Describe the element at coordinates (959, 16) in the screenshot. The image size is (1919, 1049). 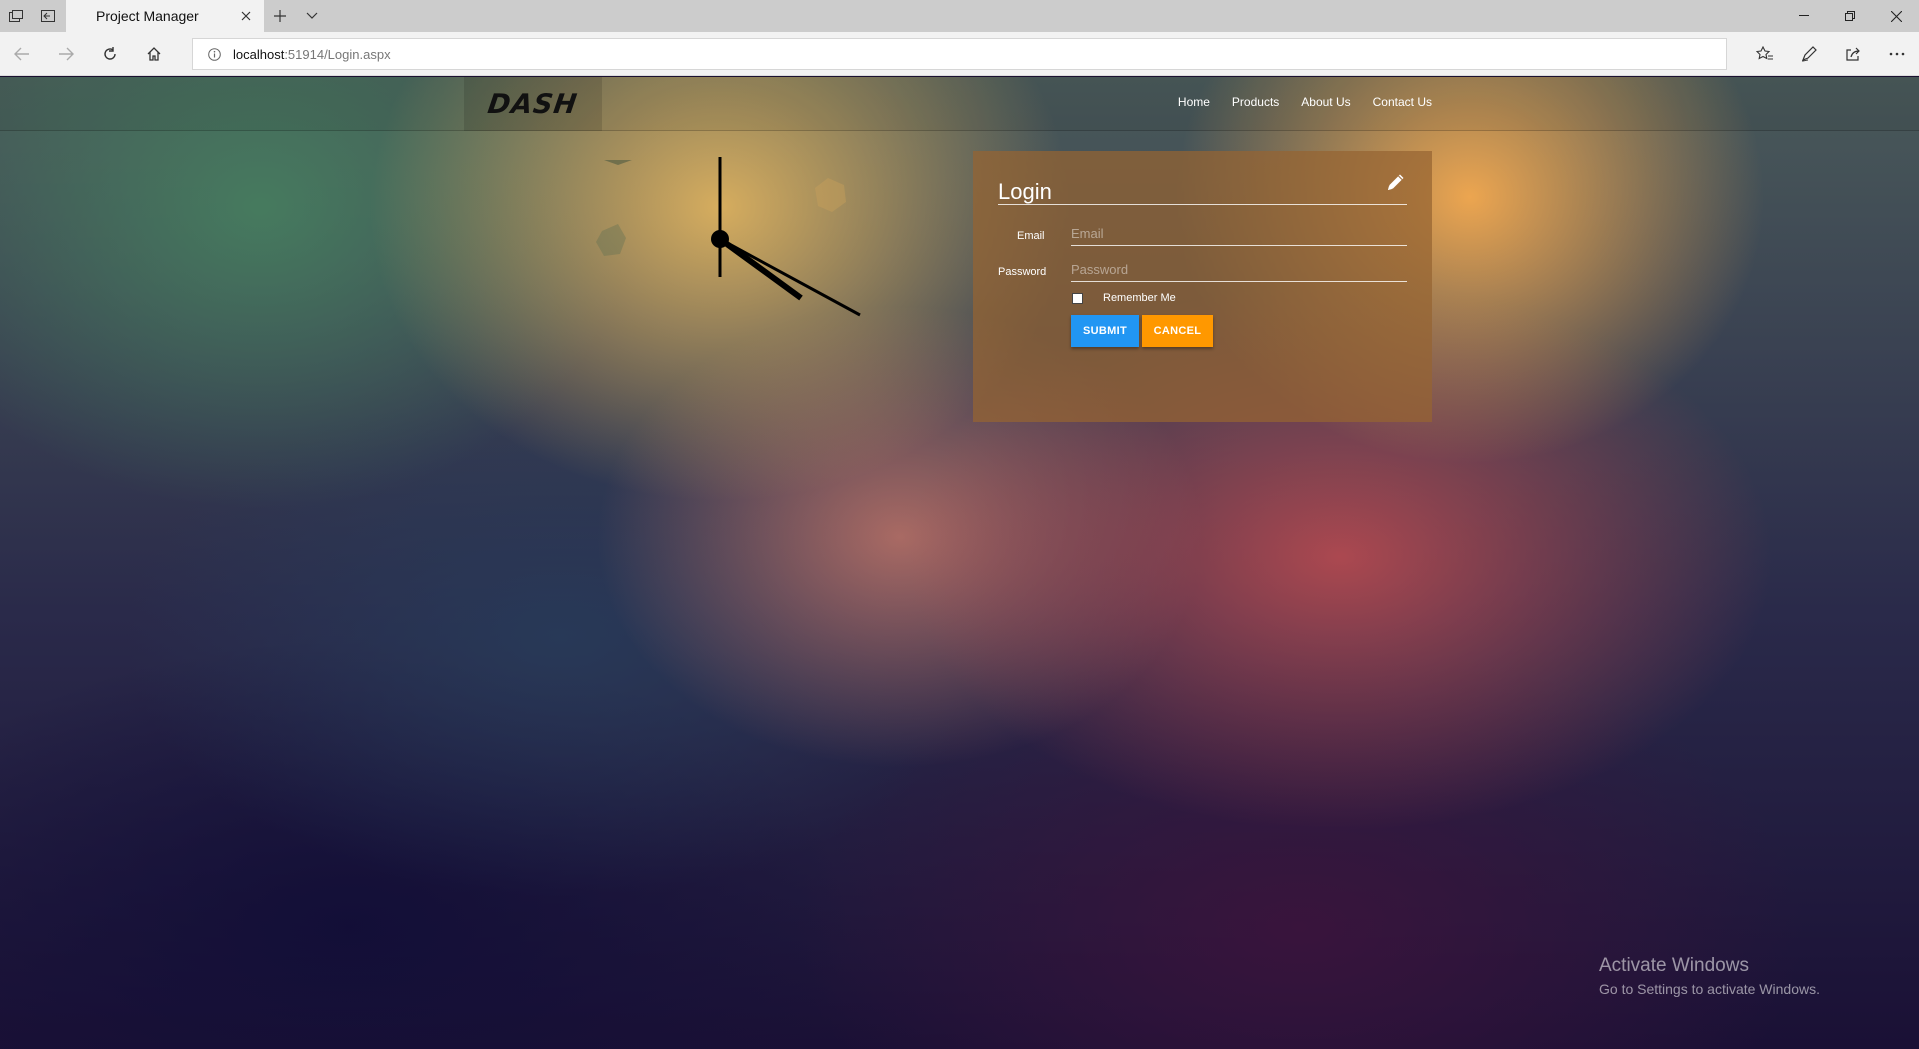
I see `browser-tab-bar: Project Manager` at that location.